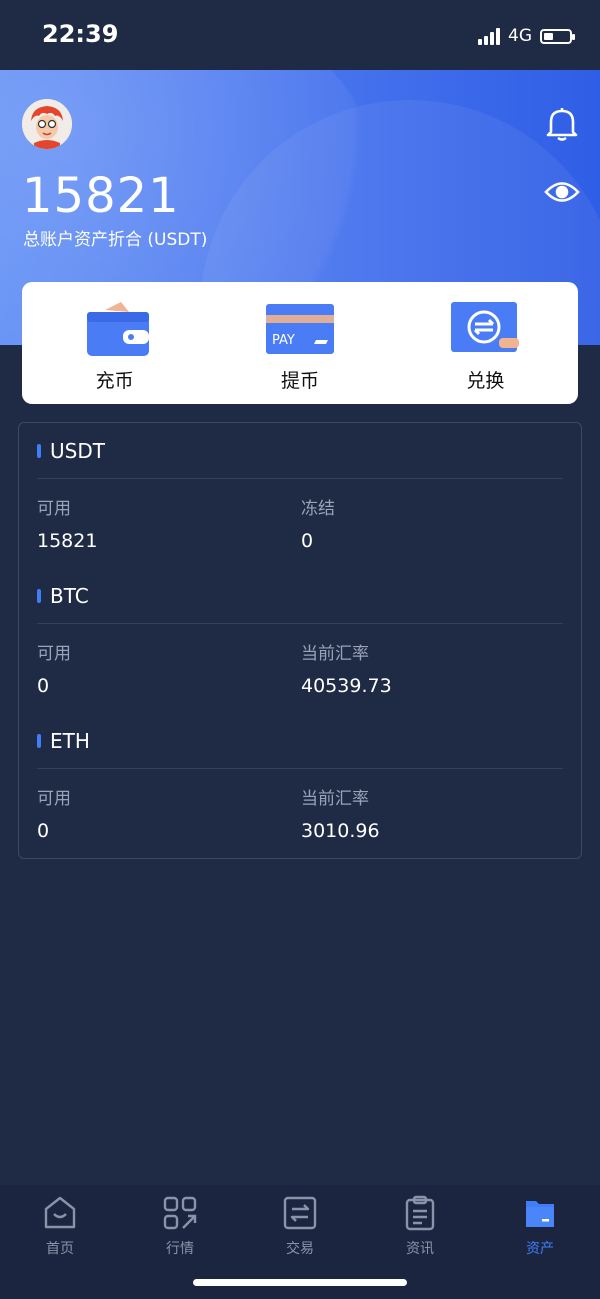 The height and width of the screenshot is (1299, 600). Describe the element at coordinates (80, 34) in the screenshot. I see `status-time: 22:39` at that location.